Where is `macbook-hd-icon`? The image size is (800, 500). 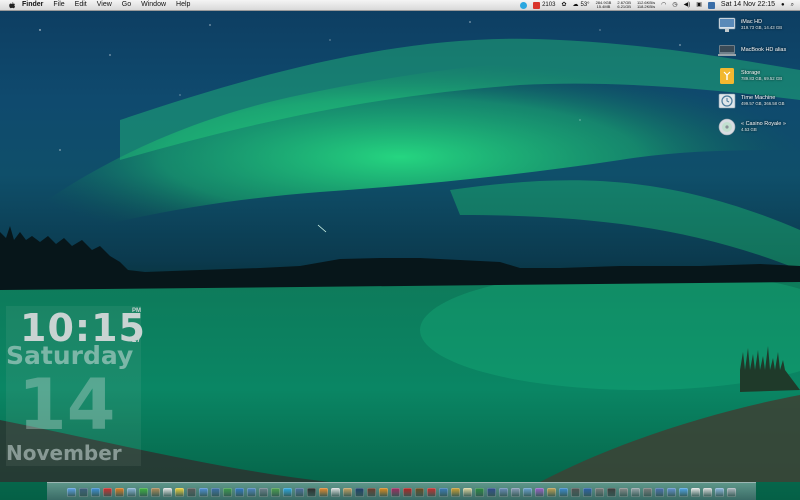
macbook-hd-icon is located at coordinates (727, 50).